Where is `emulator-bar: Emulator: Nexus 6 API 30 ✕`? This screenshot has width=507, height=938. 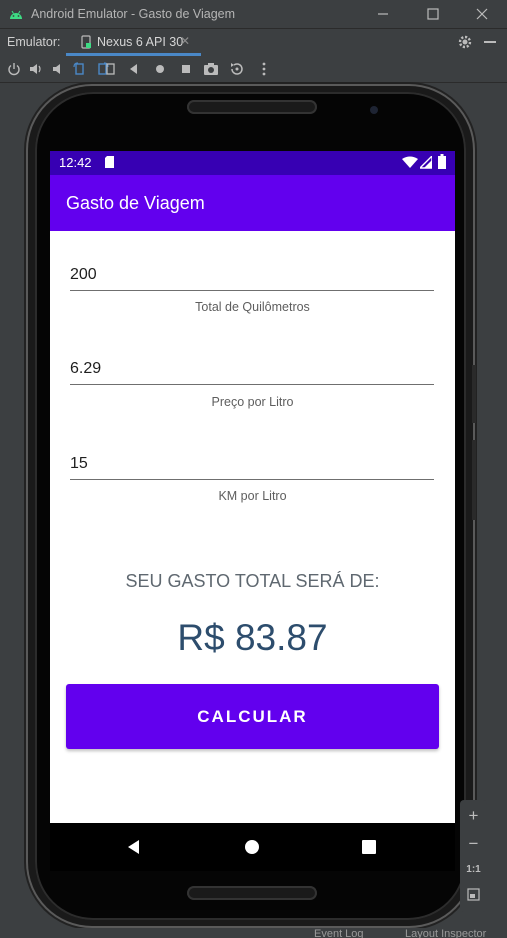 emulator-bar: Emulator: Nexus 6 API 30 ✕ is located at coordinates (253, 42).